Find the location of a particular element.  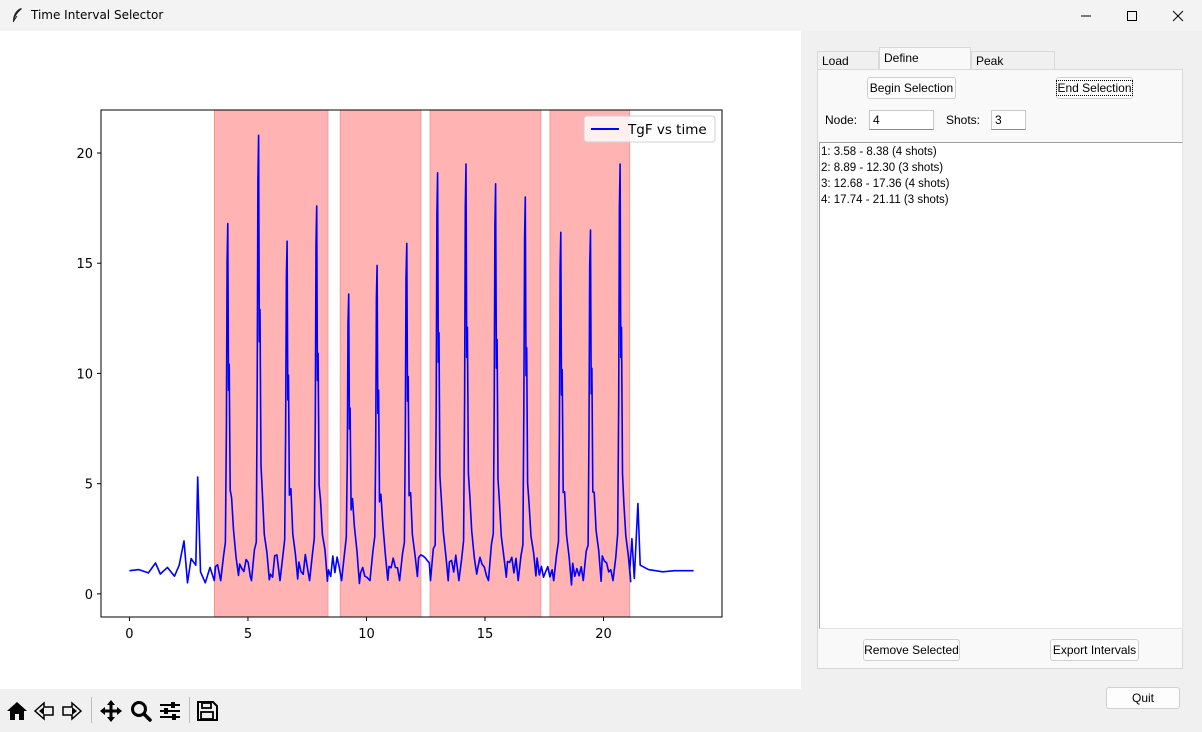

remove-selected-label: Remove Selected is located at coordinates (911, 650).